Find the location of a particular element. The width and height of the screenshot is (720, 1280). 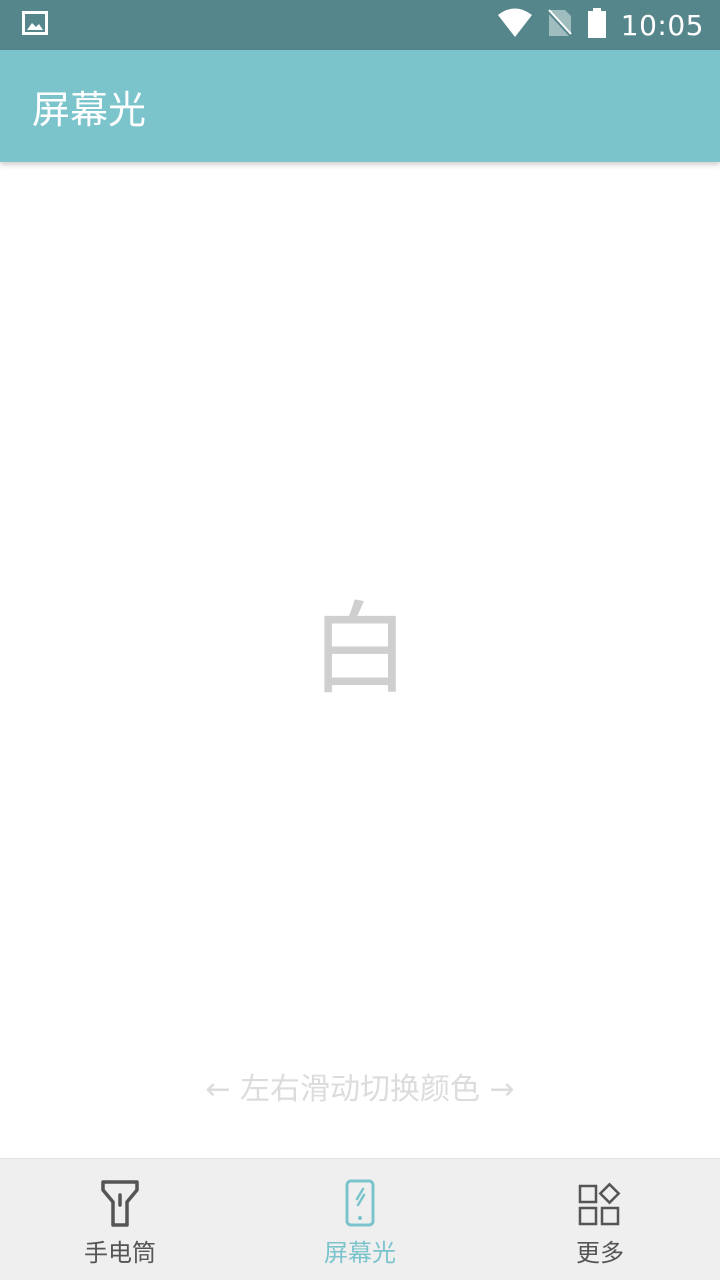

status-left is located at coordinates (35, 25).